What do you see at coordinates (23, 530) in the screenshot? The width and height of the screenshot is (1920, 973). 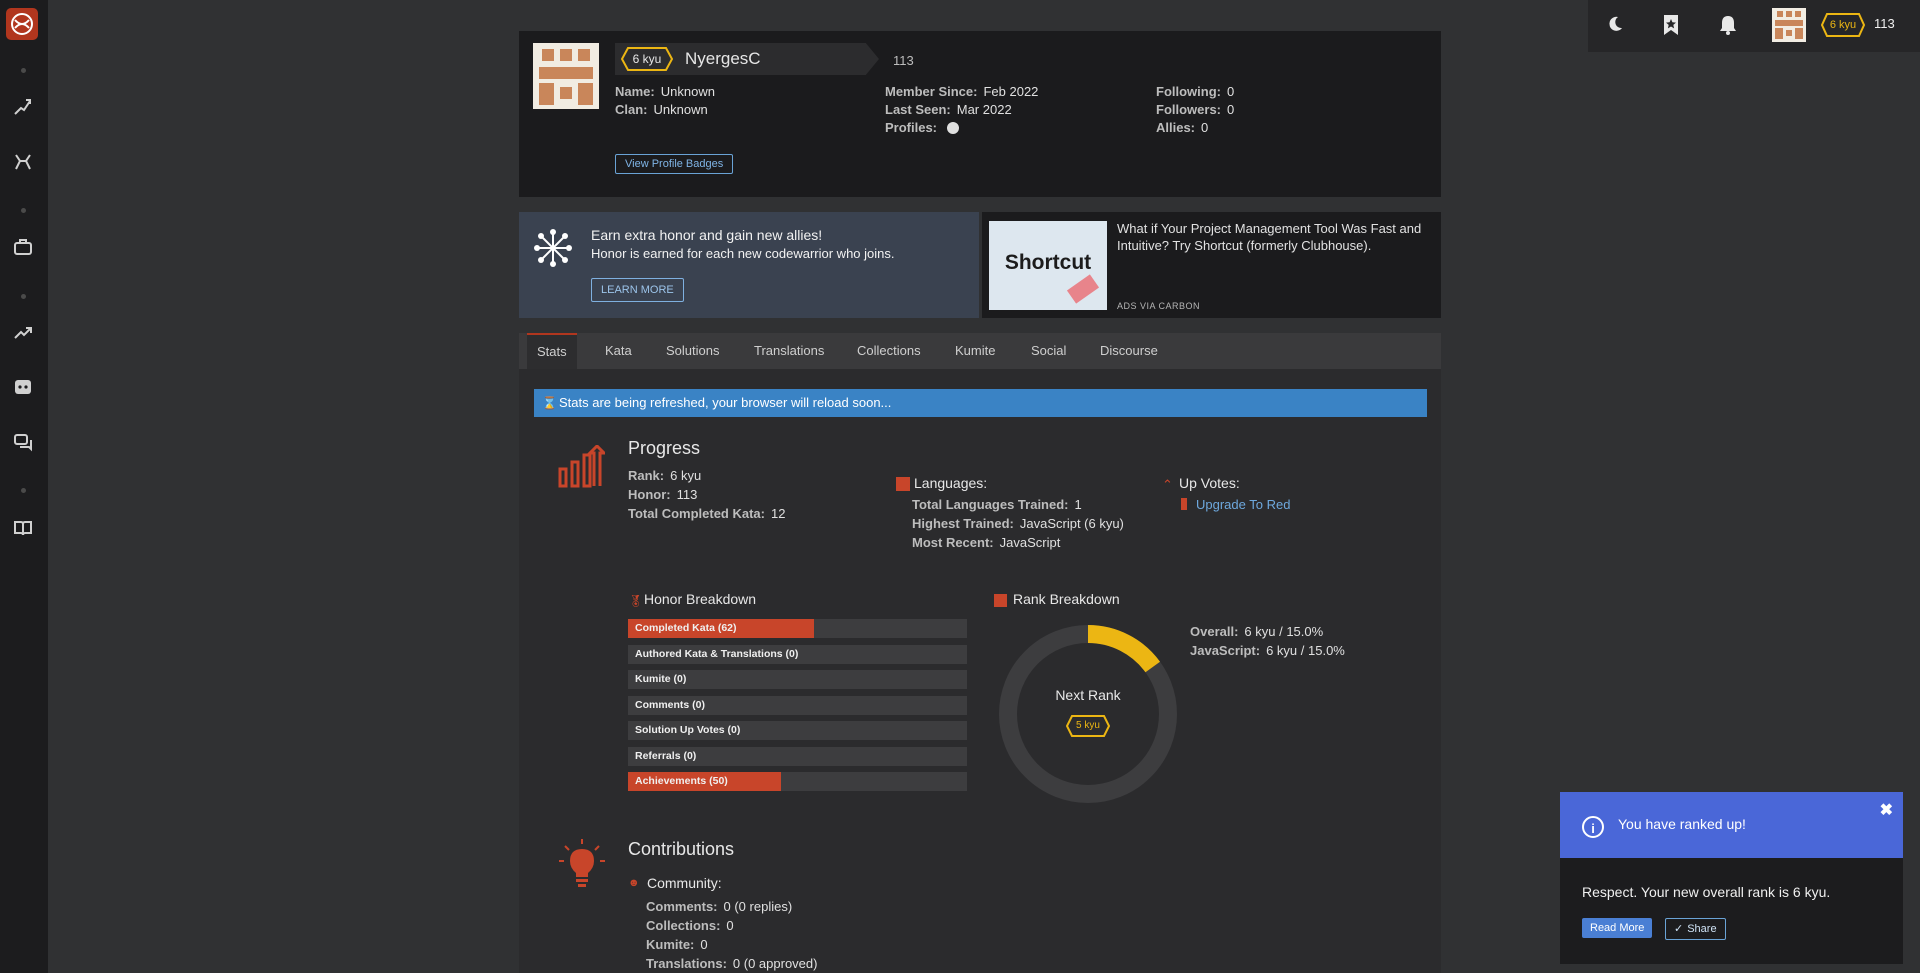 I see `docs-icon` at bounding box center [23, 530].